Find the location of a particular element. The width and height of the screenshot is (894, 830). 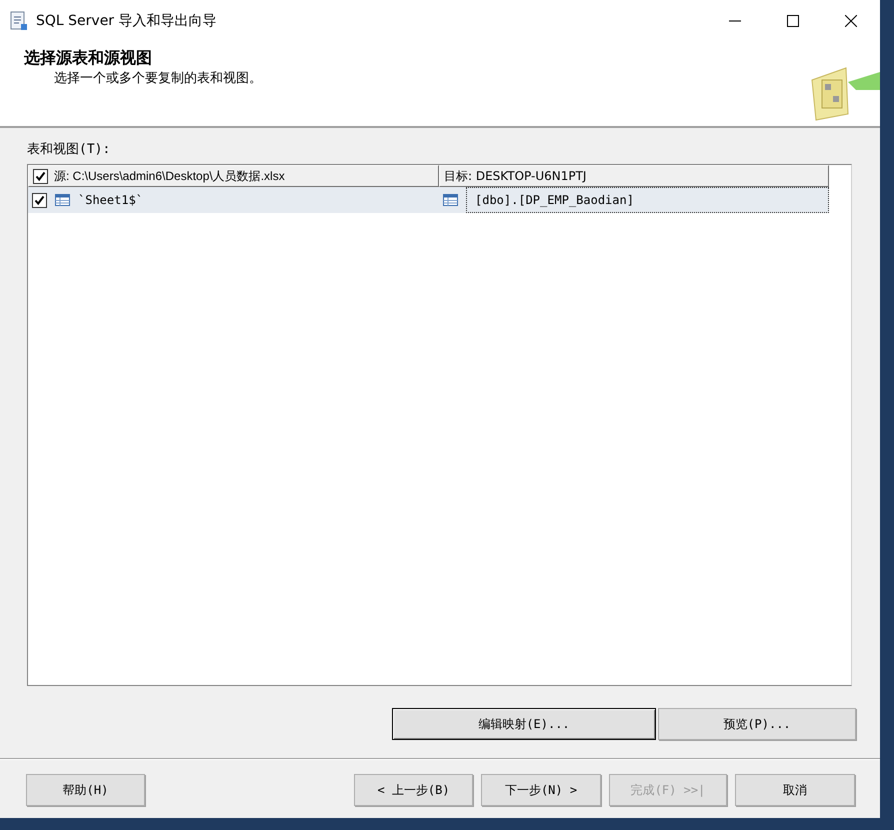

table-label: 表和视图(T): is located at coordinates (68, 149).